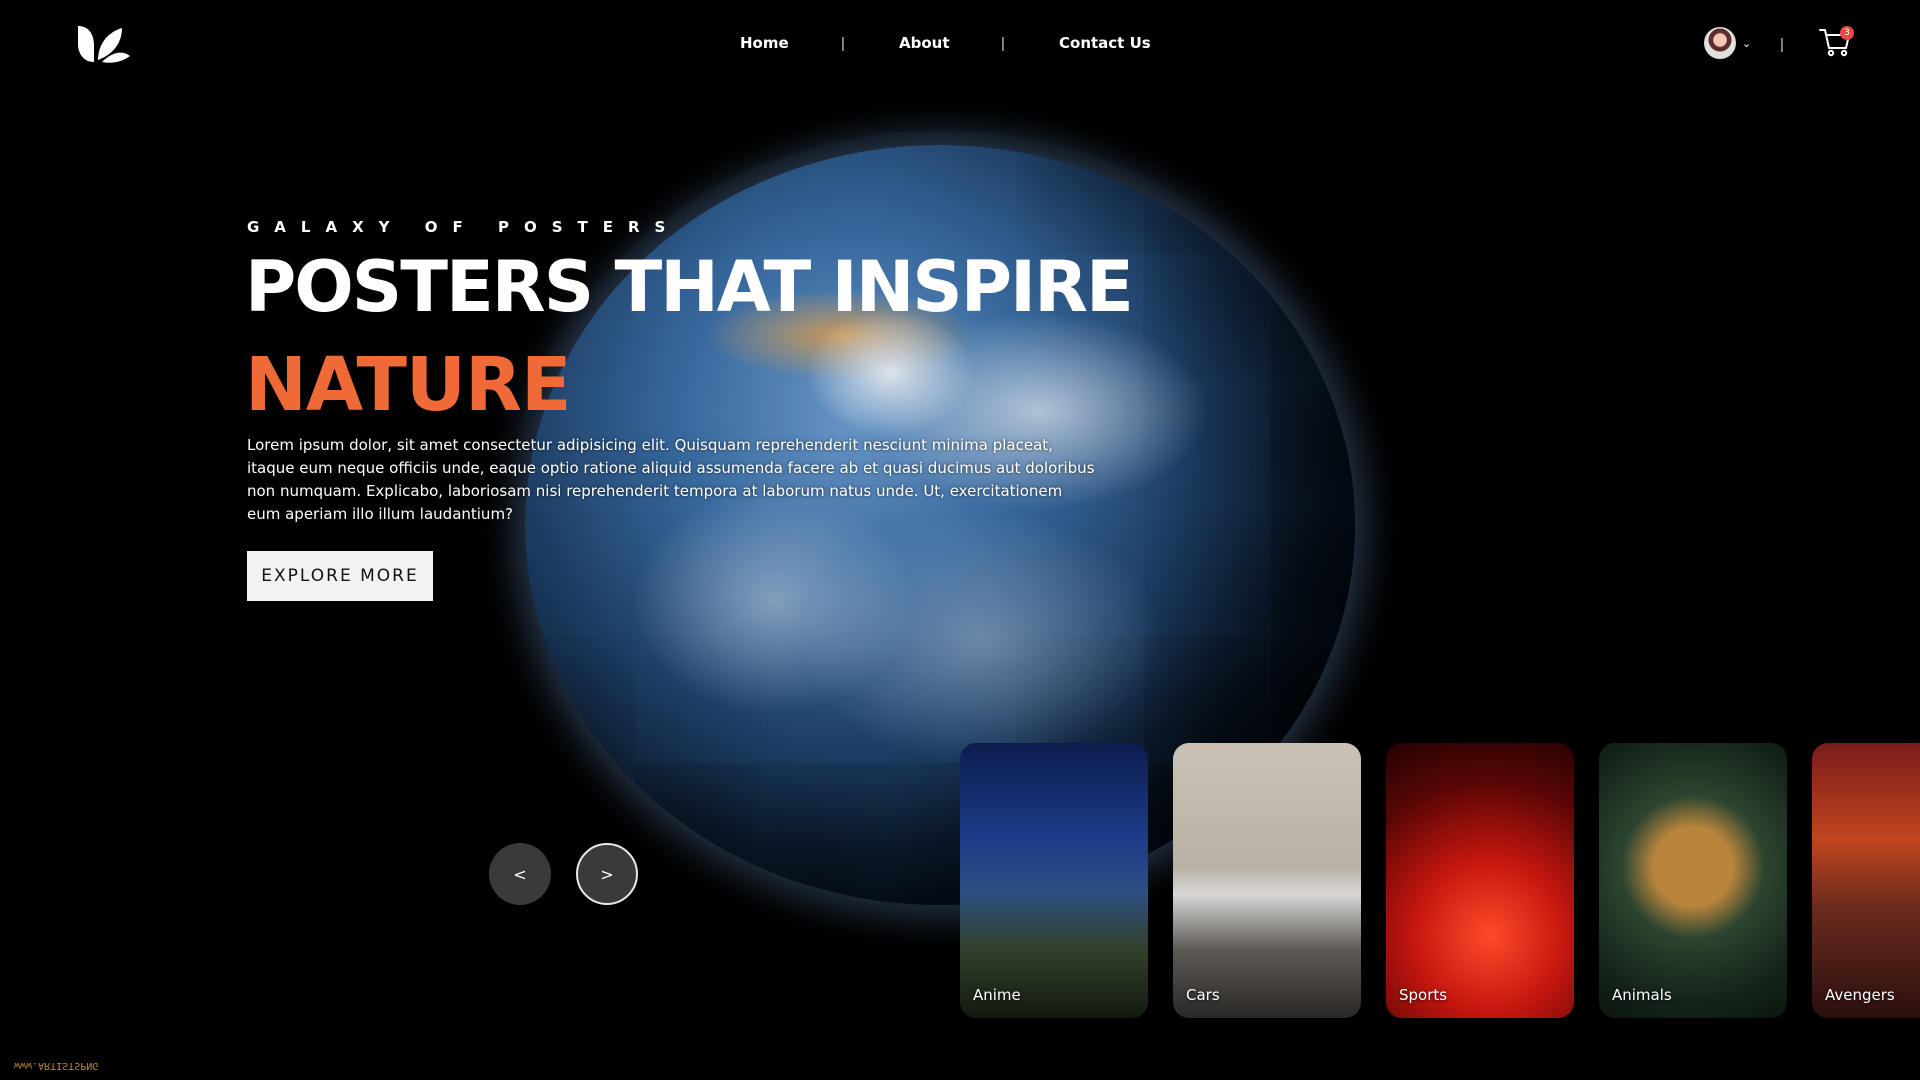 This screenshot has width=1920, height=1080. I want to click on category-card-avengers: Avengers, so click(1866, 880).